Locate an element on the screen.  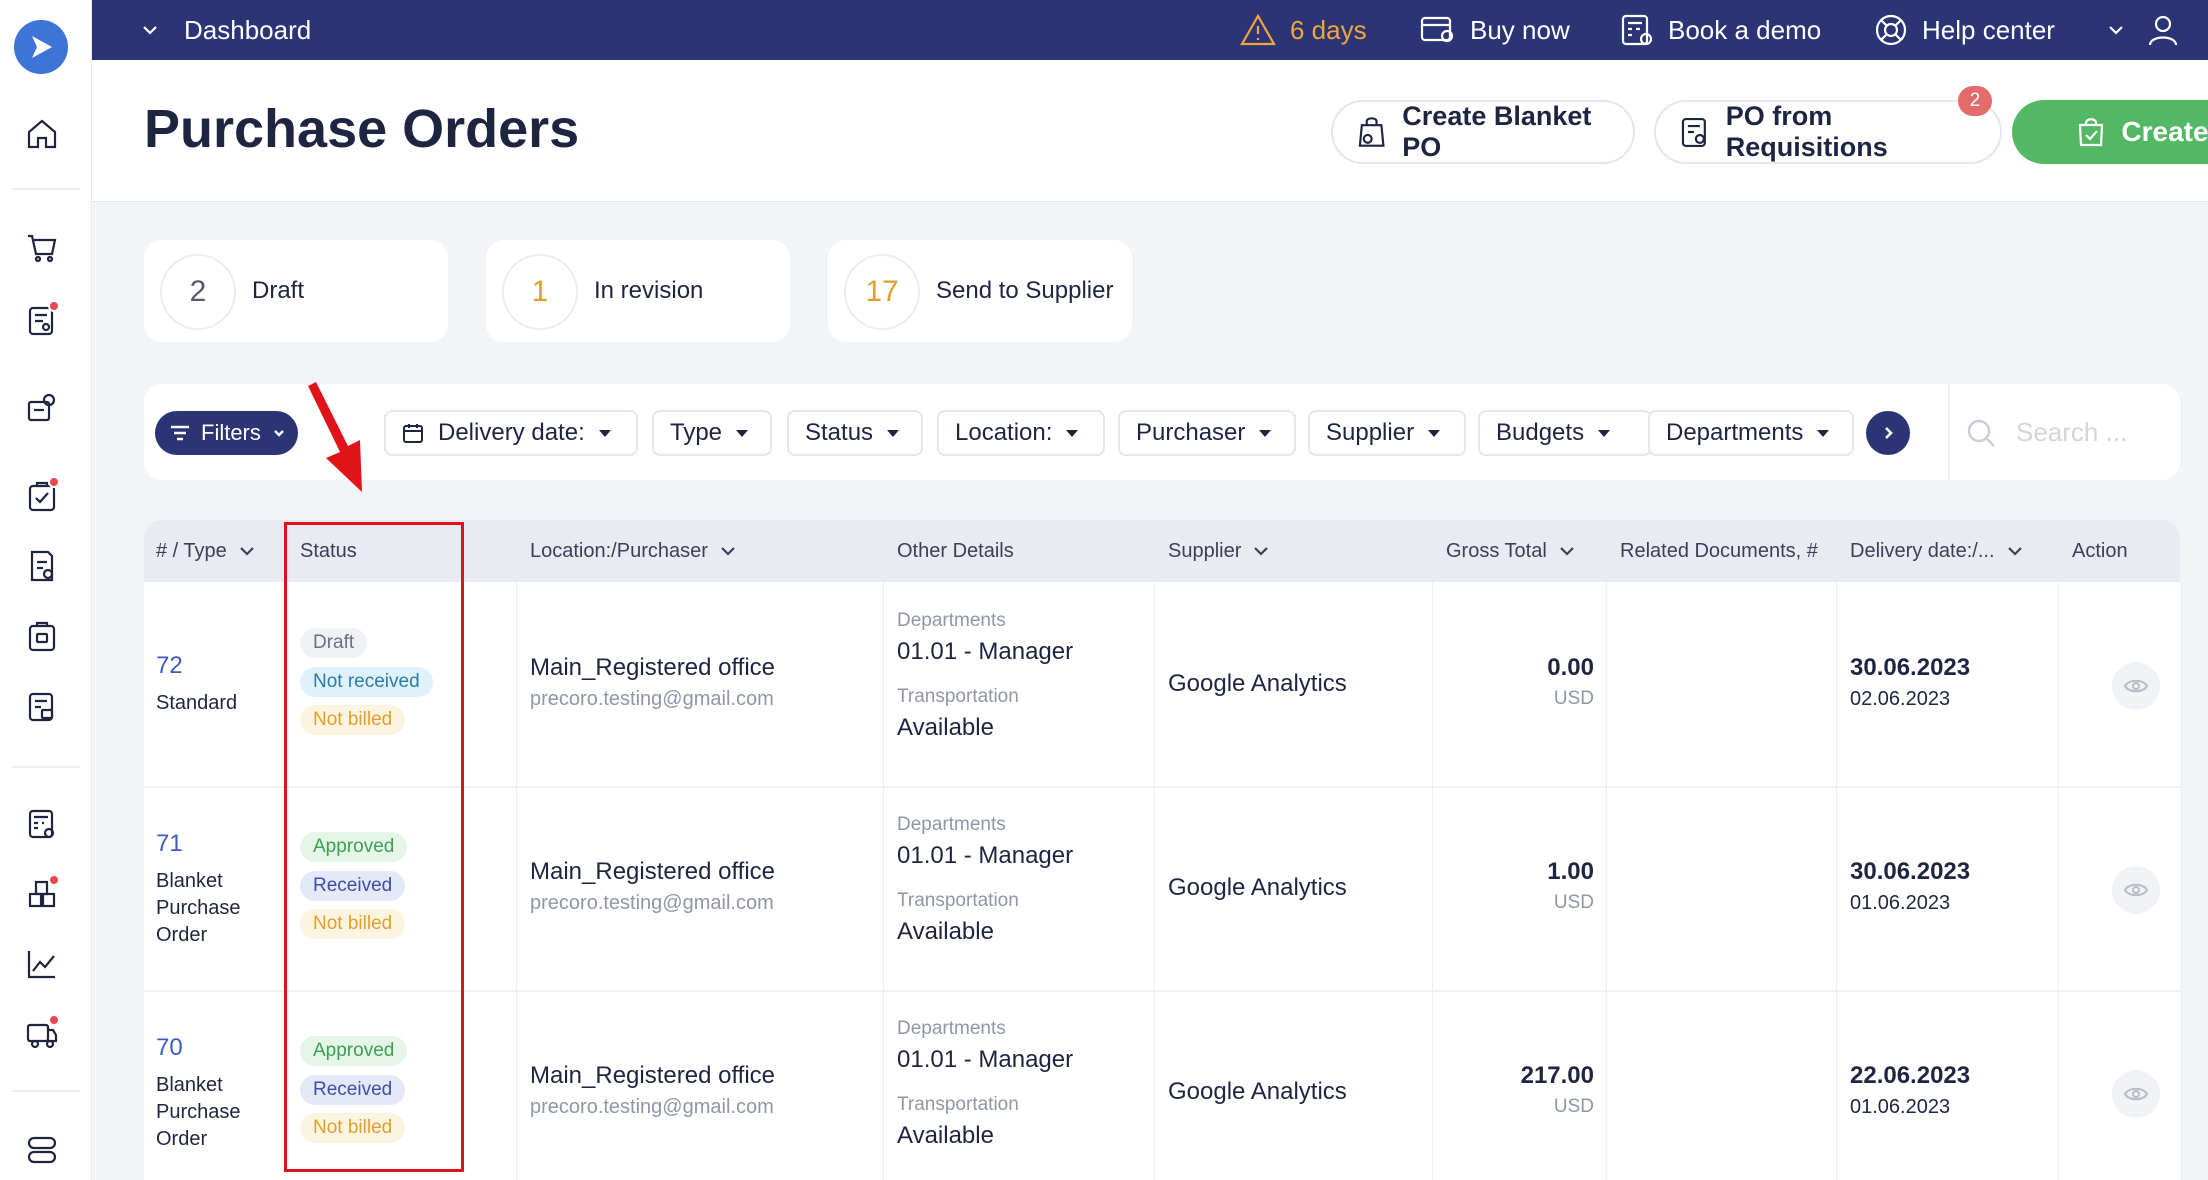
column-other-details-label: Other Details is located at coordinates (955, 550).